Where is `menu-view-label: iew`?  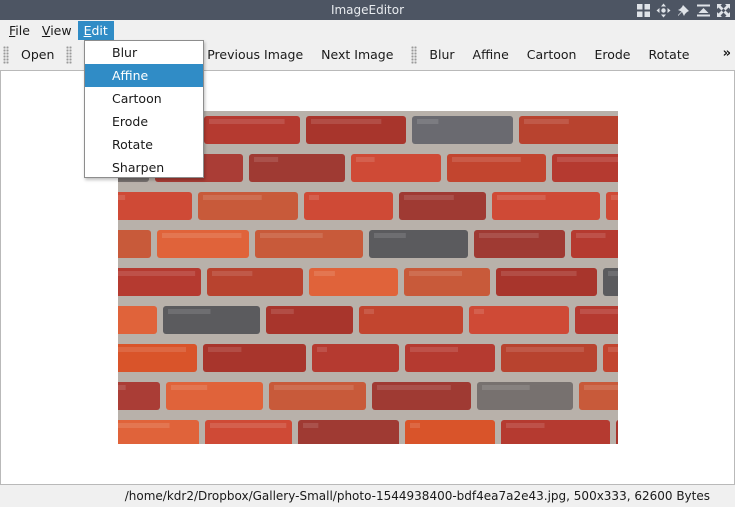
menu-view-label: iew is located at coordinates (61, 30).